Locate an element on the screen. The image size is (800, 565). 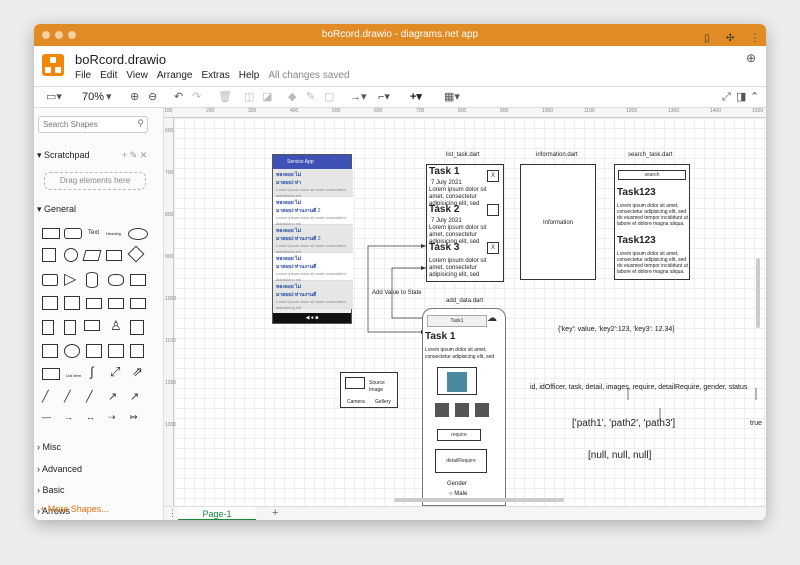
scratchpad-add-icon: + ✎ ✕ is located at coordinates (134, 155).